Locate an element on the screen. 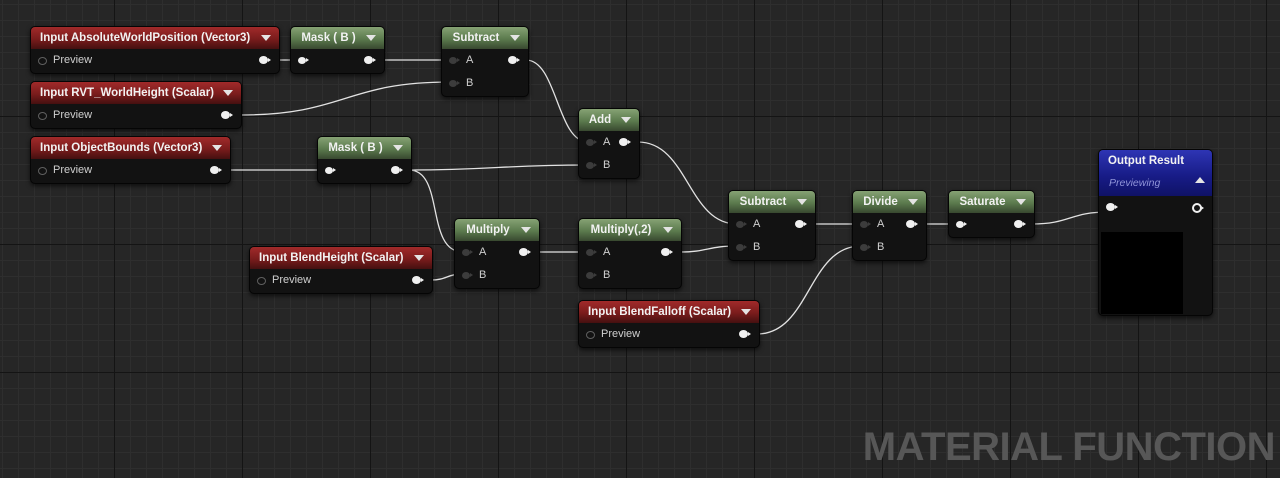 The height and width of the screenshot is (478, 1280). node-header: Input BlendFalloff (Scalar) is located at coordinates (669, 312).